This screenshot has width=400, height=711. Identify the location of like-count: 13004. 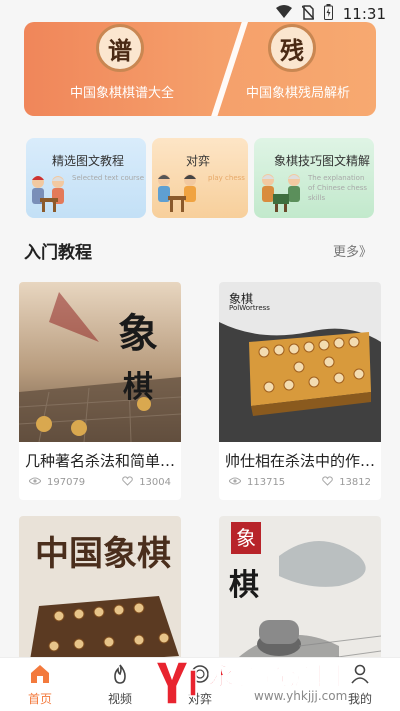
(155, 482).